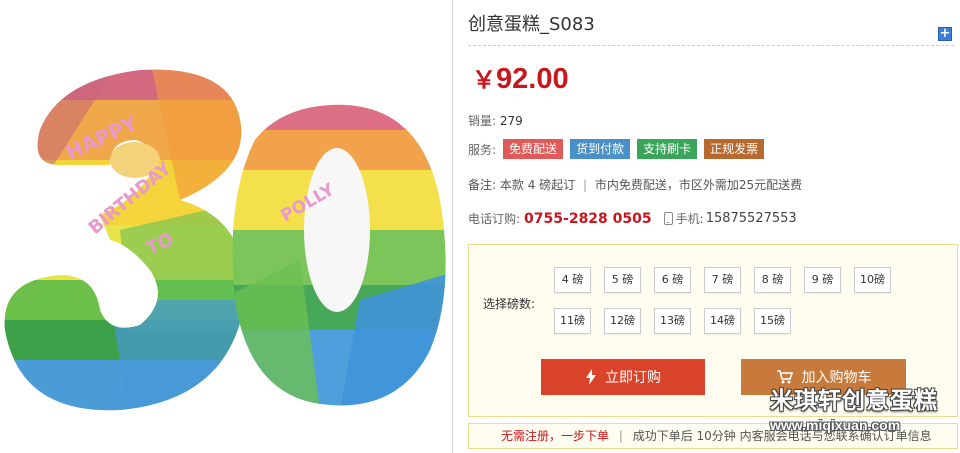 This screenshot has height=453, width=960. Describe the element at coordinates (533, 149) in the screenshot. I see `service-tag-free-delivery: 免费配送` at that location.